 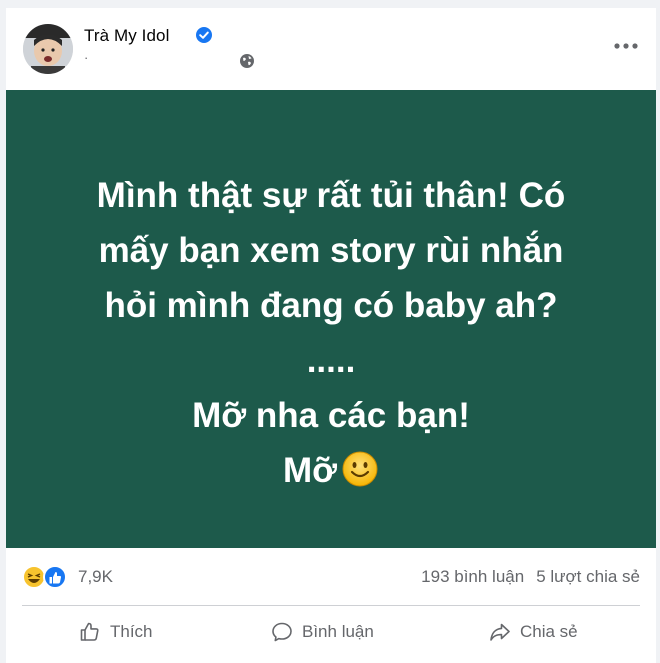 What do you see at coordinates (247, 61) in the screenshot?
I see `globe-icon` at bounding box center [247, 61].